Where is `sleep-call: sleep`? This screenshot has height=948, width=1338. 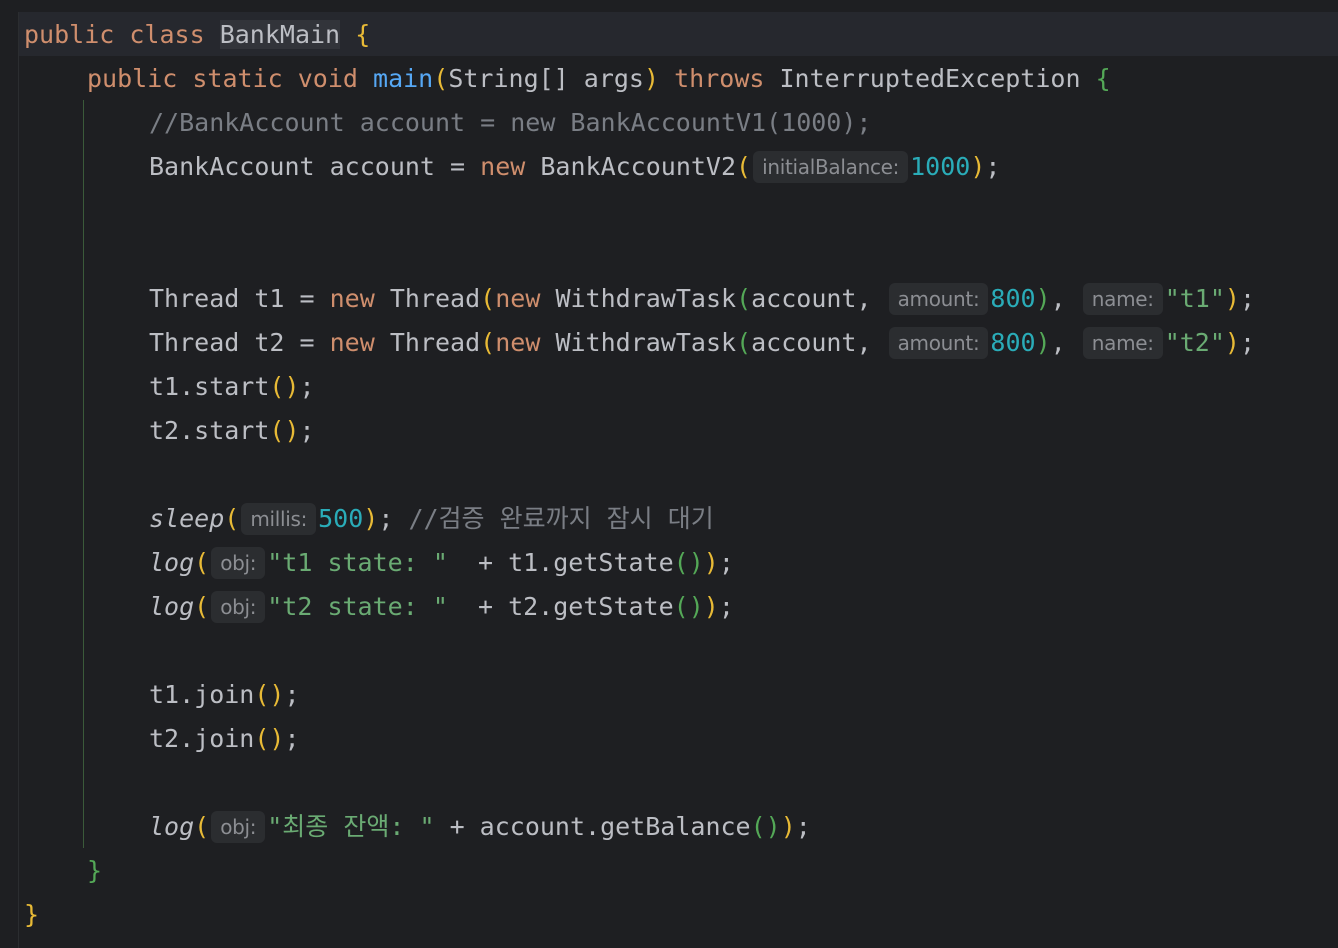
sleep-call: sleep is located at coordinates (186, 518).